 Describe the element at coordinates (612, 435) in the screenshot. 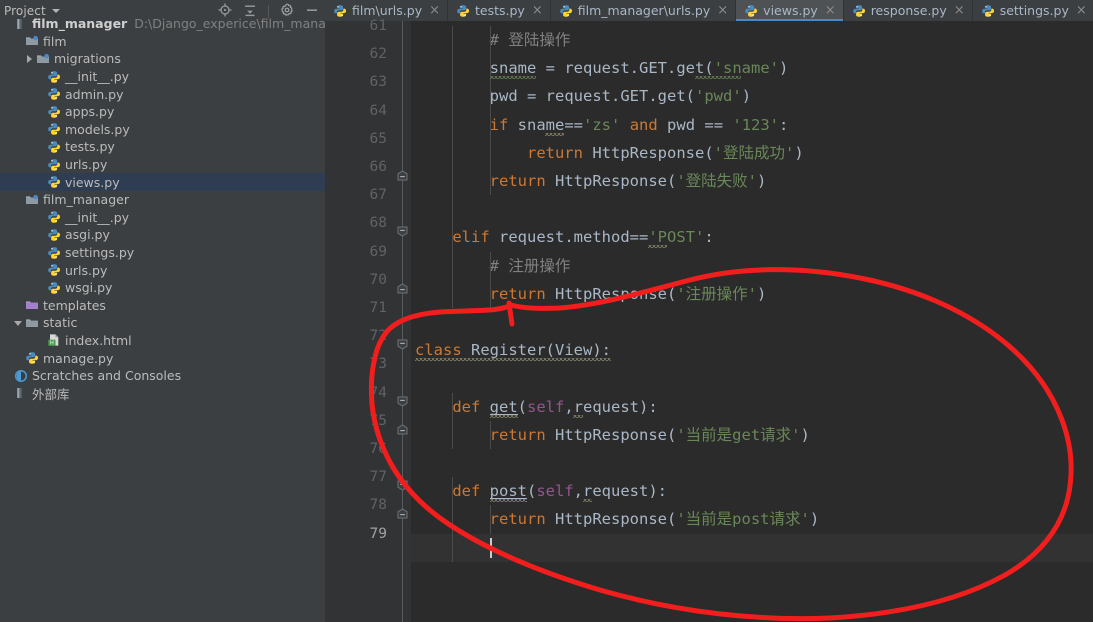

I see `code-line: return HttpResponse('当前是get请求')` at that location.